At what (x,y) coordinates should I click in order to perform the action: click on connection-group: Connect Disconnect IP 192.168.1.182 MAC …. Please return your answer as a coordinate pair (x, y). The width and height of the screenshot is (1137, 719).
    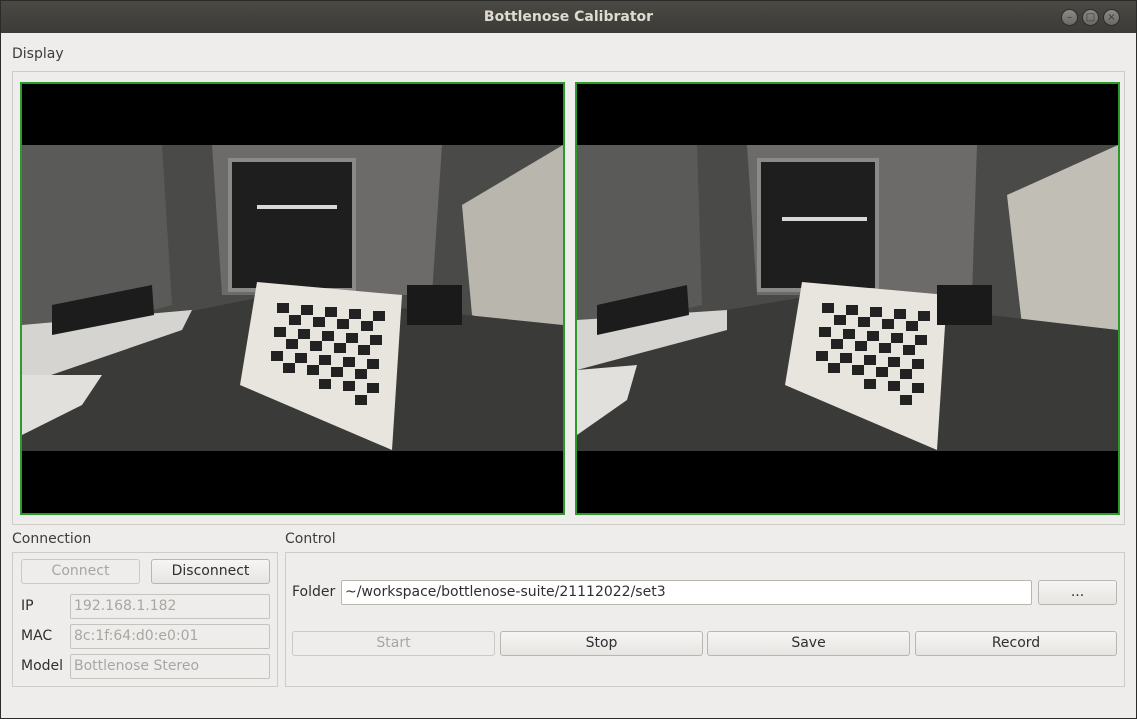
    Looking at the image, I should click on (145, 619).